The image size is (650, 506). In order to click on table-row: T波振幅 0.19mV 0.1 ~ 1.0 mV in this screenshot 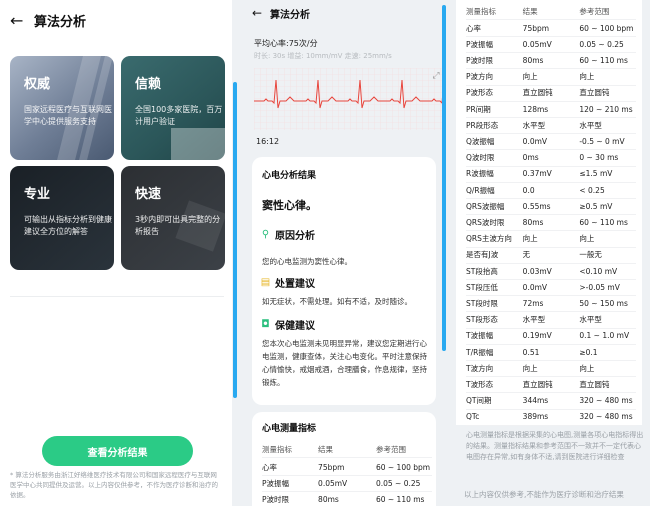, I will do `click(551, 336)`.